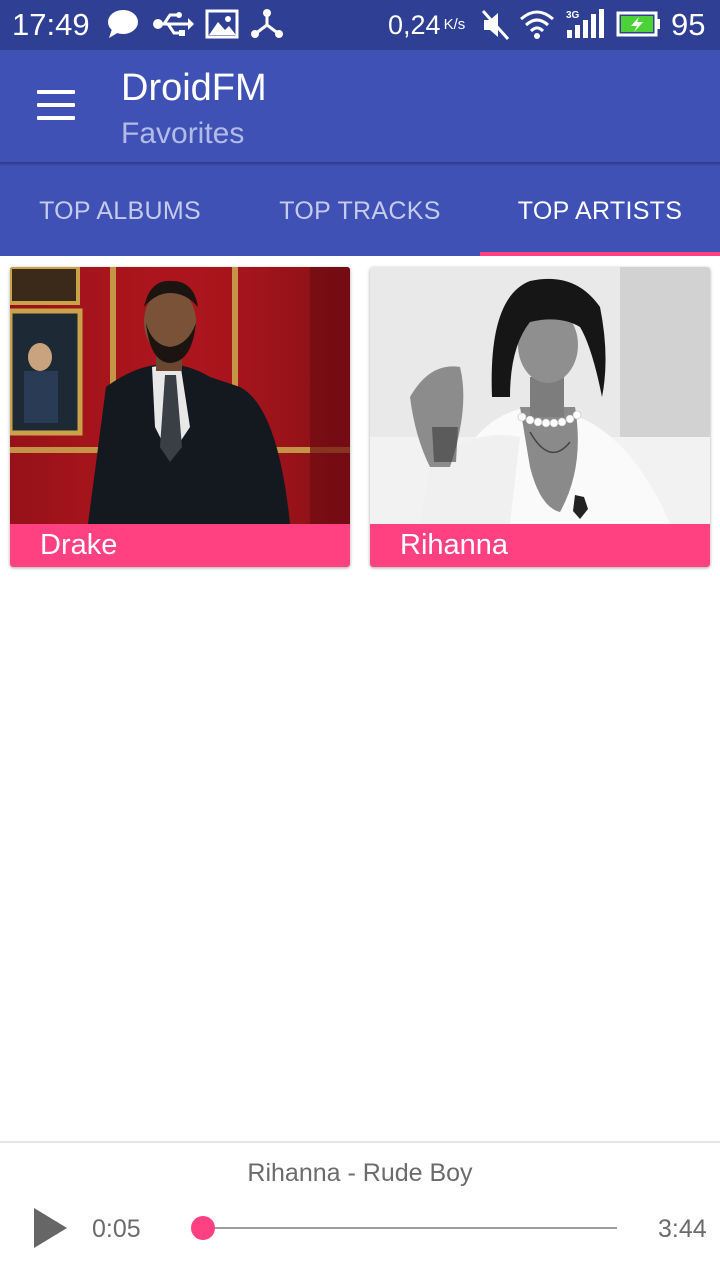 The image size is (720, 1282). What do you see at coordinates (360, 1173) in the screenshot?
I see `now-playing-title: Rihanna - Rude Boy` at bounding box center [360, 1173].